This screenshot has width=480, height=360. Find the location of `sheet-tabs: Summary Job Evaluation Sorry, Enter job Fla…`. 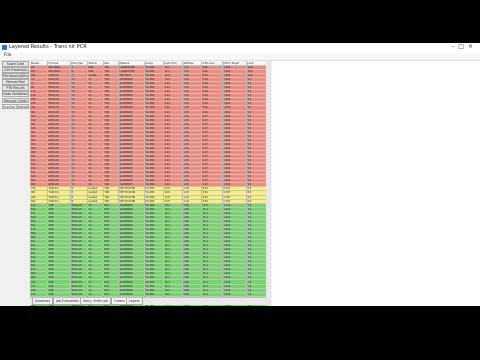

sheet-tabs: Summary Job Evaluation Sorry, Enter job Fla… is located at coordinates (148, 301).